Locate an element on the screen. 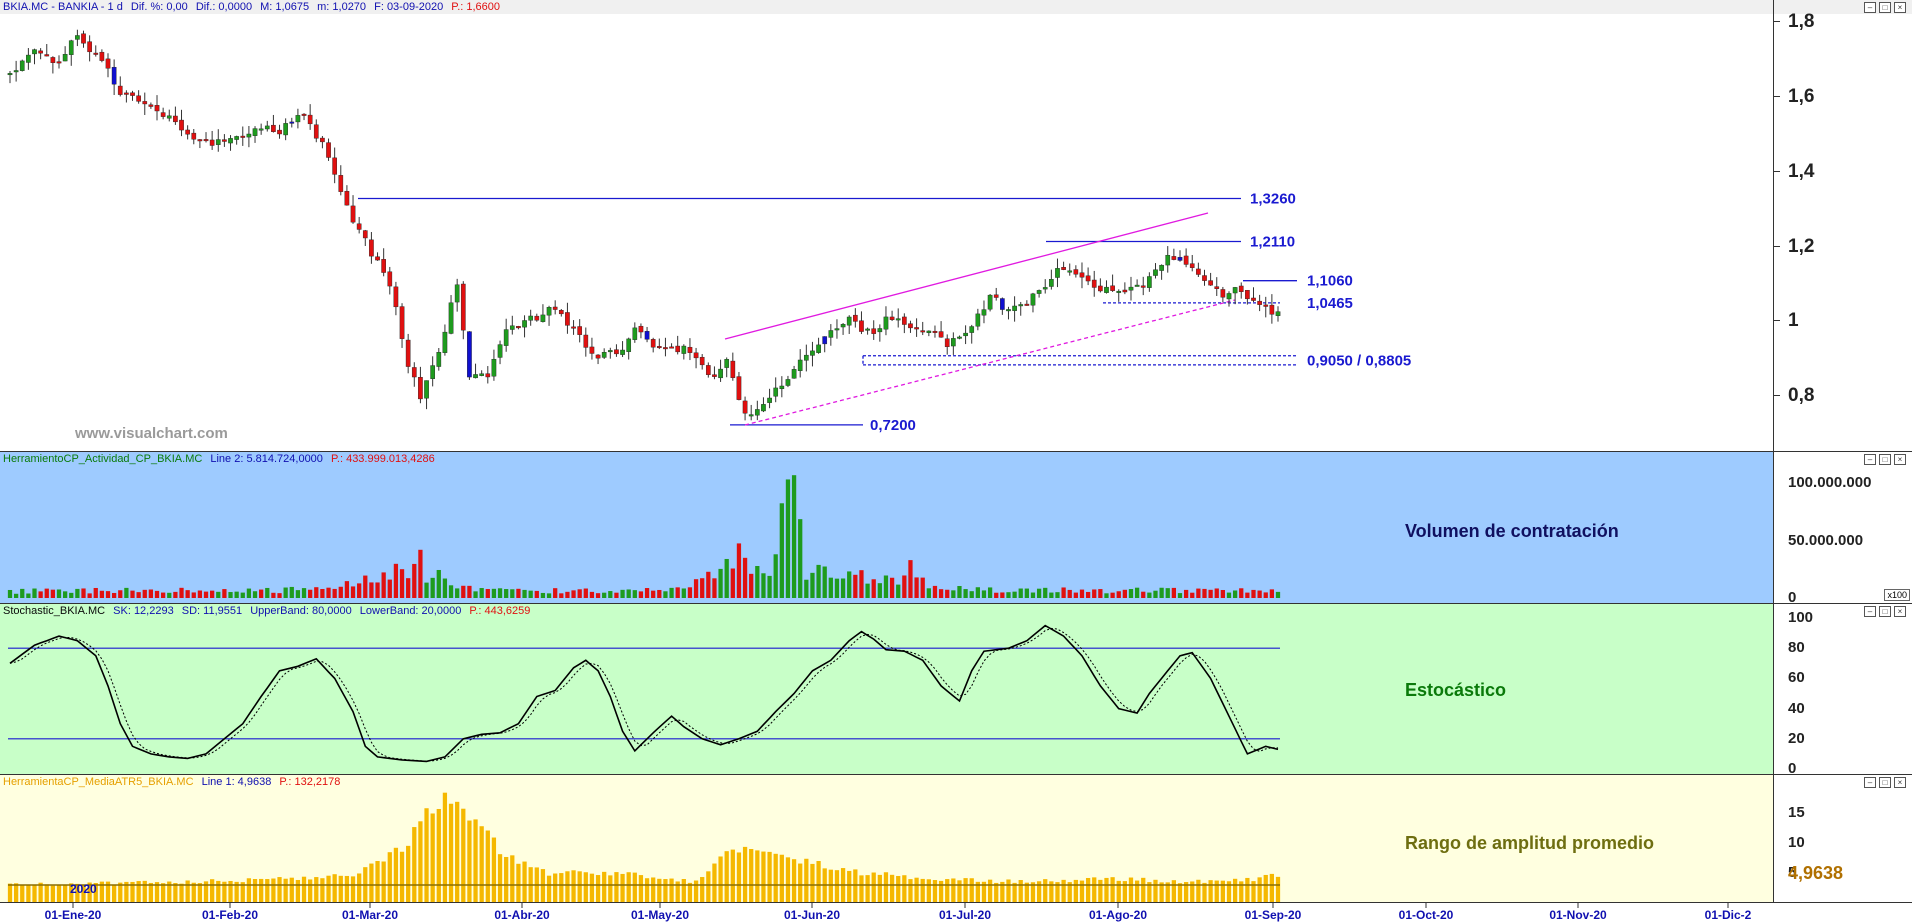 Image resolution: width=1912 pixels, height=922 pixels. stoch-window-controls: – □ × is located at coordinates (1885, 611).